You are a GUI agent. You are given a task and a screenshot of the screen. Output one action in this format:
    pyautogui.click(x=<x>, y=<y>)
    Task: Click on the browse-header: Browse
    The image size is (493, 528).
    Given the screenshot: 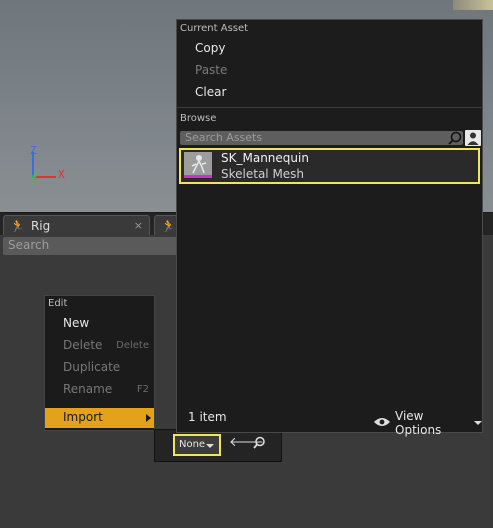 What is the action you would take?
    pyautogui.click(x=198, y=118)
    